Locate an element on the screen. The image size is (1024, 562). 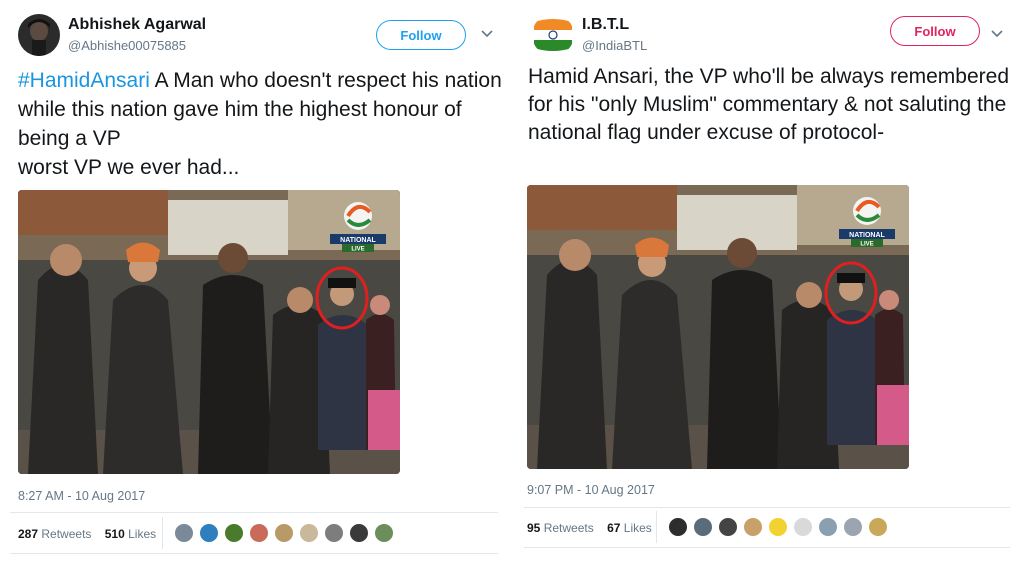
author-name: Abhishek Agarwal is located at coordinates (137, 25).